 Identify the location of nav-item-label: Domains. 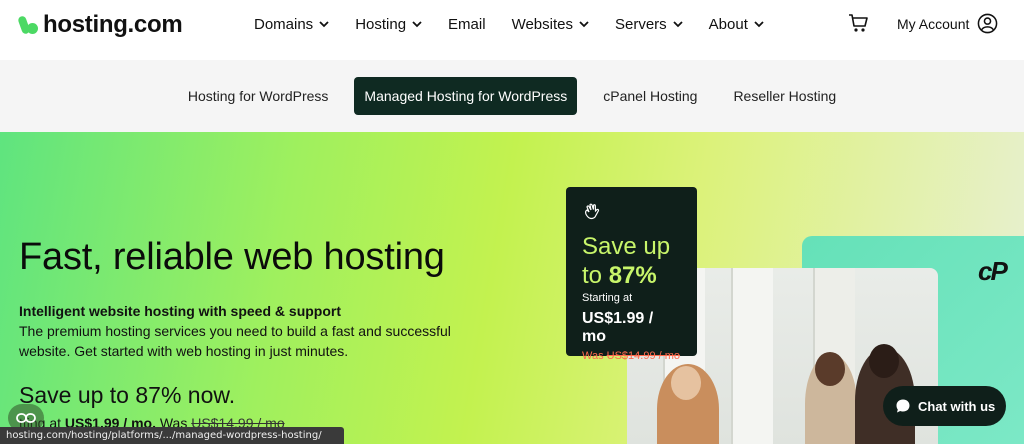
(284, 24).